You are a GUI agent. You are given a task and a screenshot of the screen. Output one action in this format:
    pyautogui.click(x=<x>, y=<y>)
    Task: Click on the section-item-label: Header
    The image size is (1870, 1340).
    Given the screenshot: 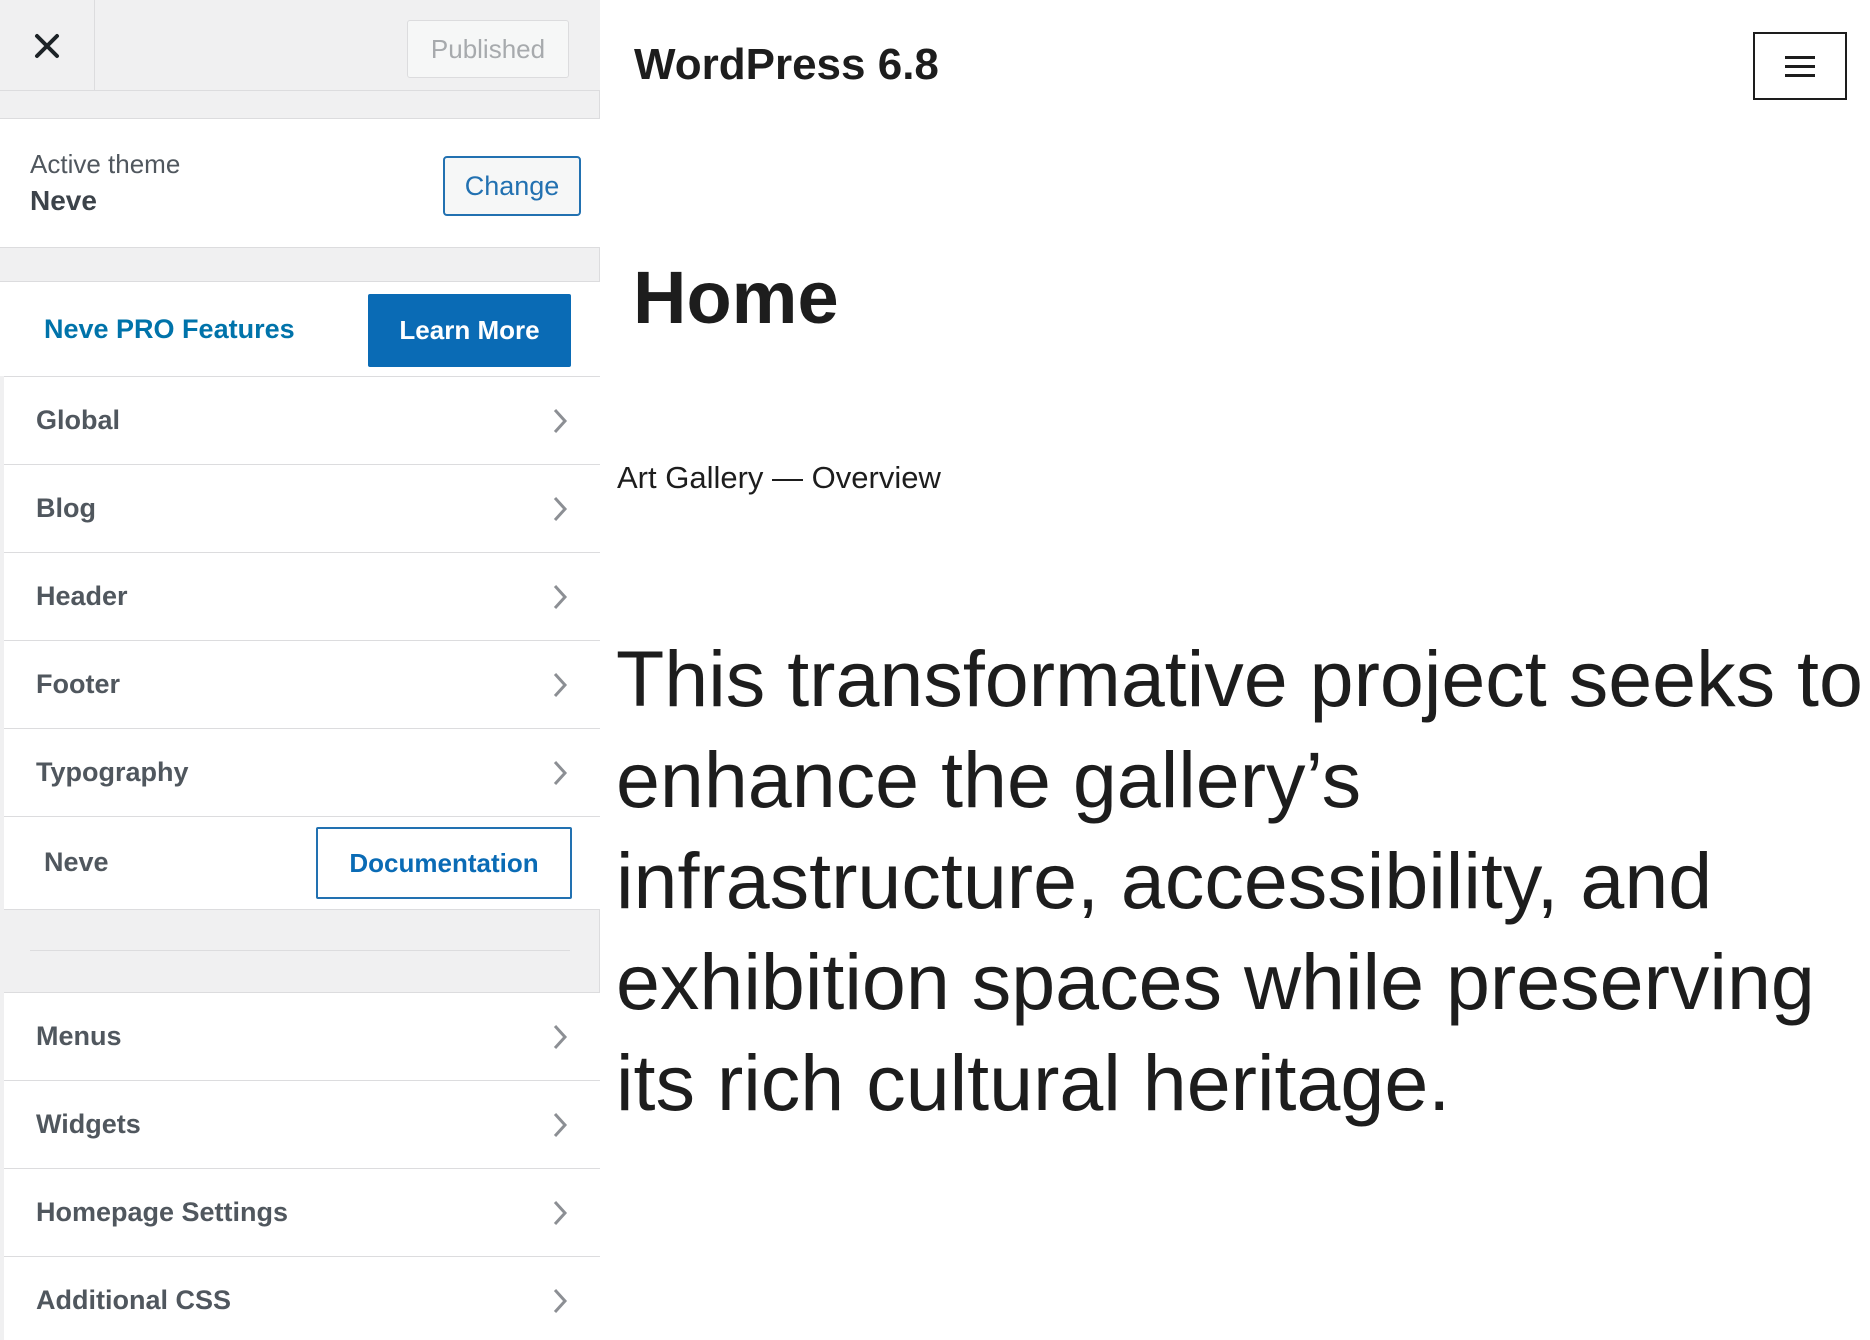 What is the action you would take?
    pyautogui.click(x=82, y=596)
    